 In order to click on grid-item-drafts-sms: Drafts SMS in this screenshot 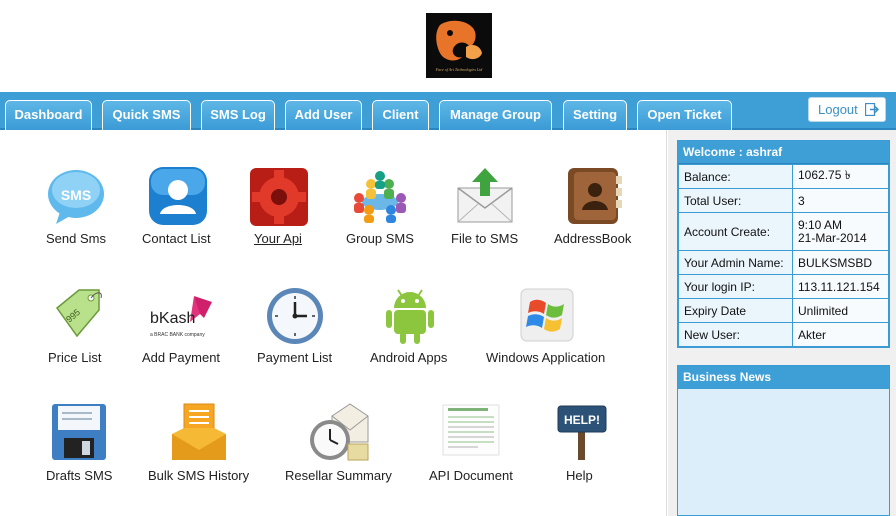, I will do `click(79, 444)`.